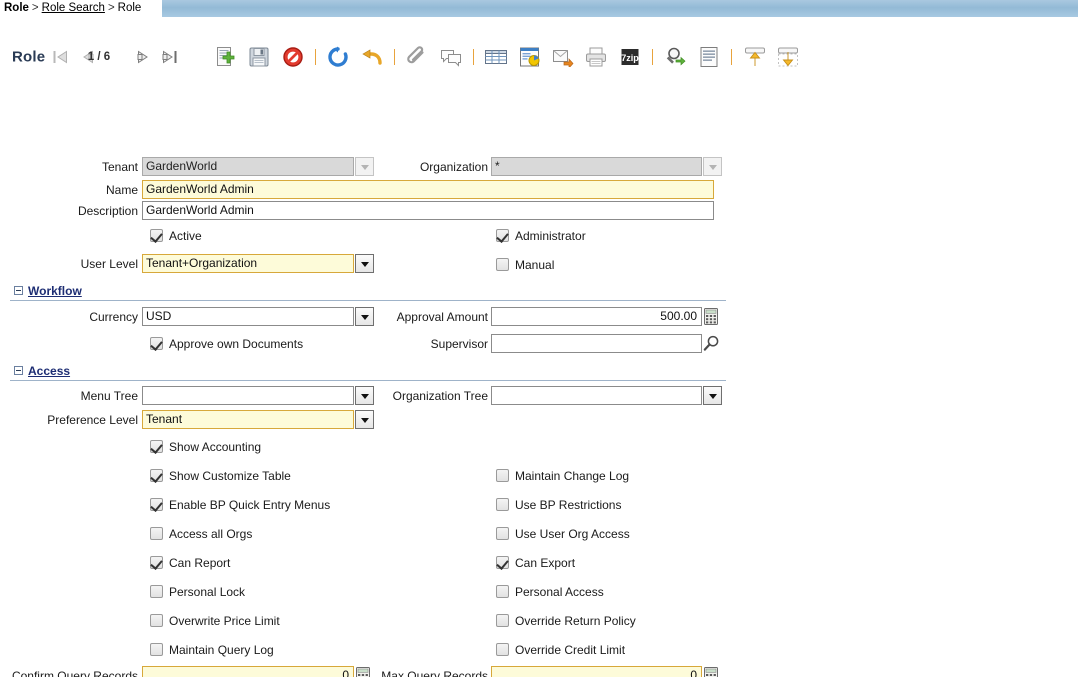 The image size is (1078, 677). What do you see at coordinates (372, 57) in the screenshot?
I see `undo-icon` at bounding box center [372, 57].